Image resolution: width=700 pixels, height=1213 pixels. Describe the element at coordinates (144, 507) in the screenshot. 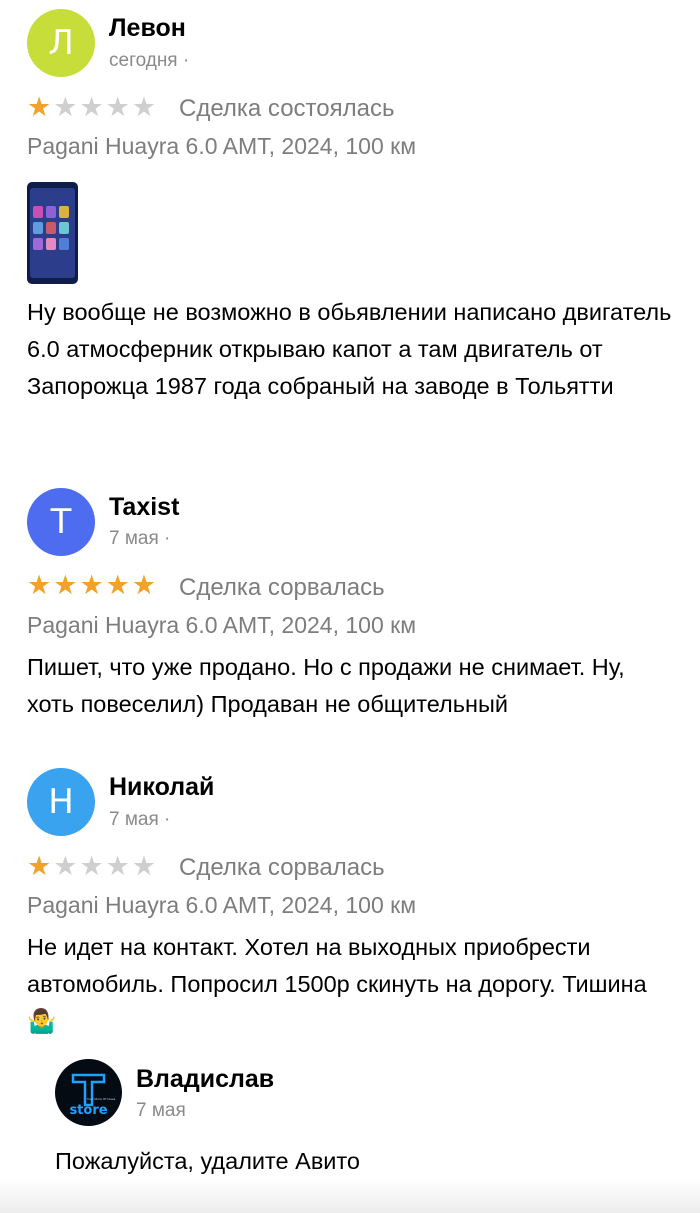

I see `reviewer-name: Taxist` at that location.